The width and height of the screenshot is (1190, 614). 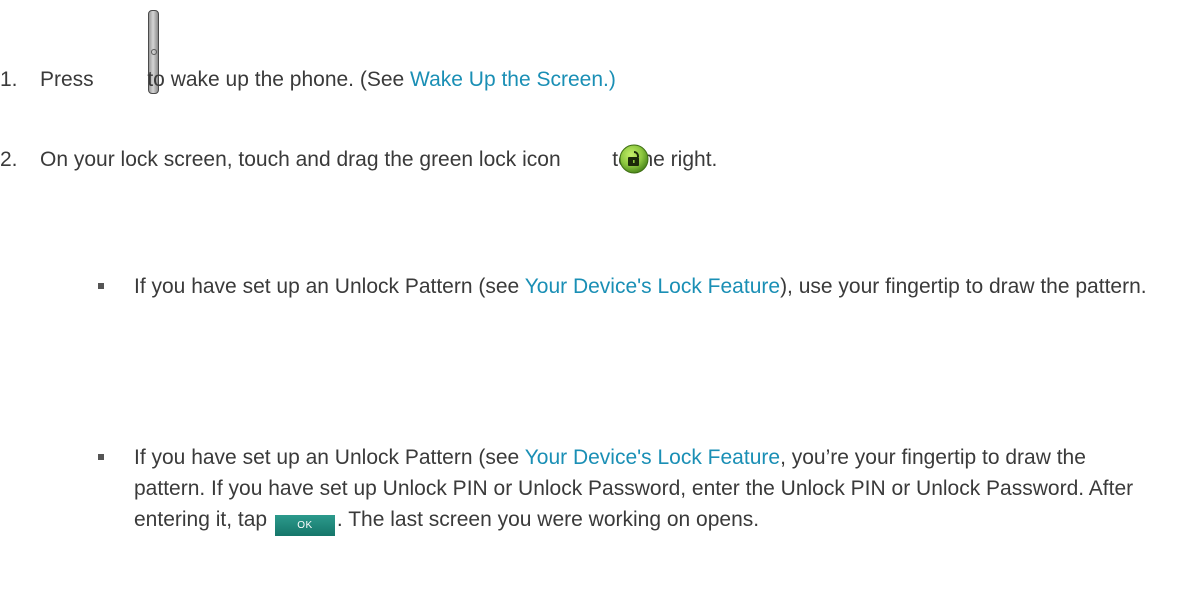 What do you see at coordinates (276, 79) in the screenshot?
I see `step-text: to wake up the phone. (See` at bounding box center [276, 79].